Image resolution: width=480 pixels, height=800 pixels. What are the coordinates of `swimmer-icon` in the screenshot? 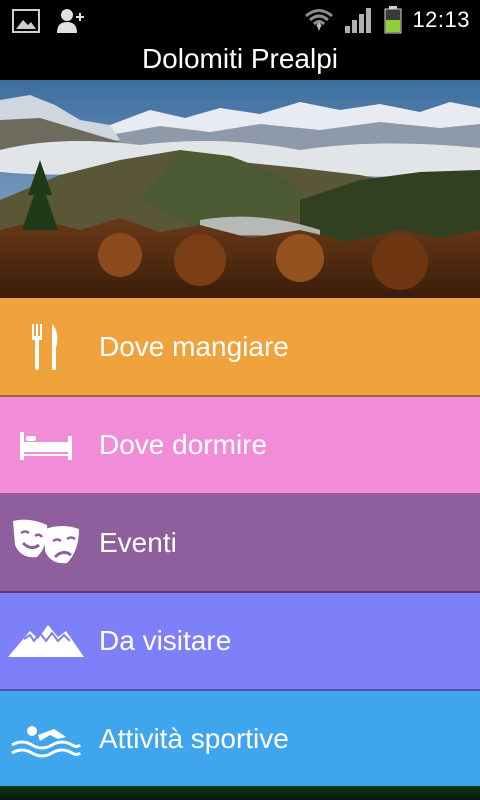 It's located at (46, 739).